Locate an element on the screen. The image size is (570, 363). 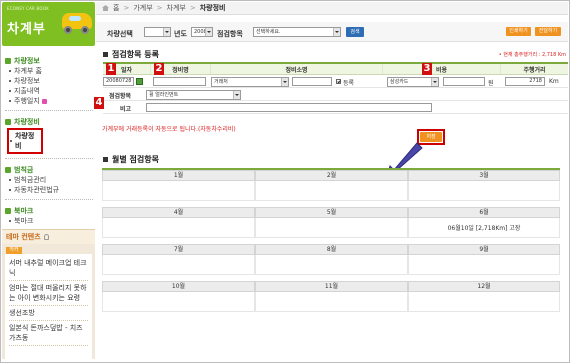
sidebar-item-driving-log: 주행일지 is located at coordinates (52, 101).